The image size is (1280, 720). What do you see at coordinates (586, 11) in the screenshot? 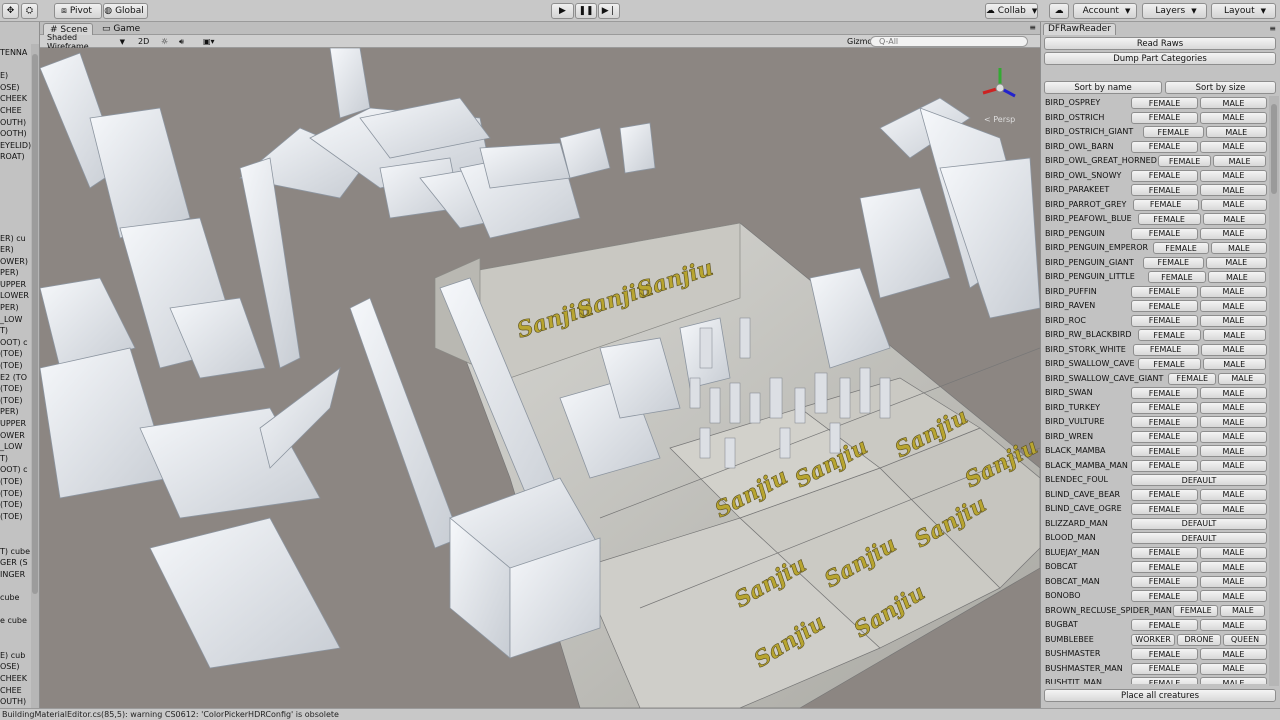
I see `pause-button: ❚❚` at bounding box center [586, 11].